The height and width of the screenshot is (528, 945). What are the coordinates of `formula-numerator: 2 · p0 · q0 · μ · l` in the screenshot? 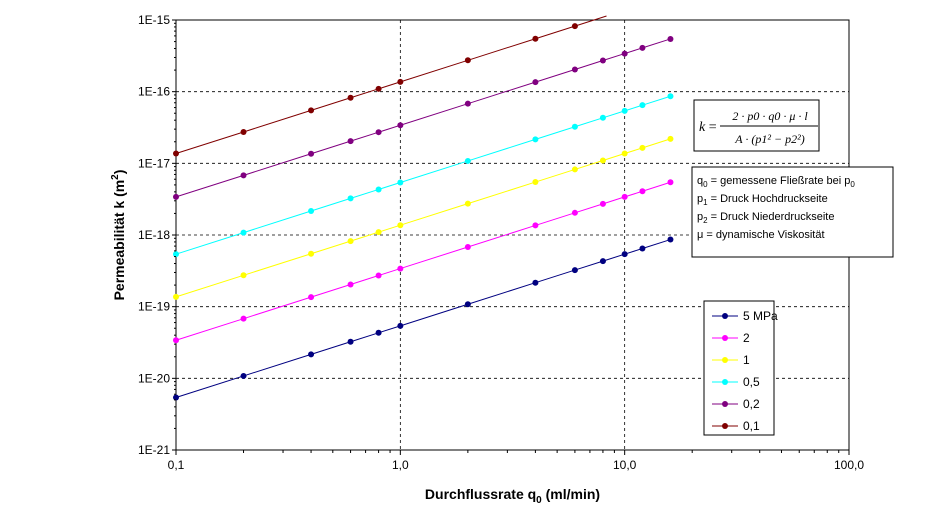 It's located at (770, 116).